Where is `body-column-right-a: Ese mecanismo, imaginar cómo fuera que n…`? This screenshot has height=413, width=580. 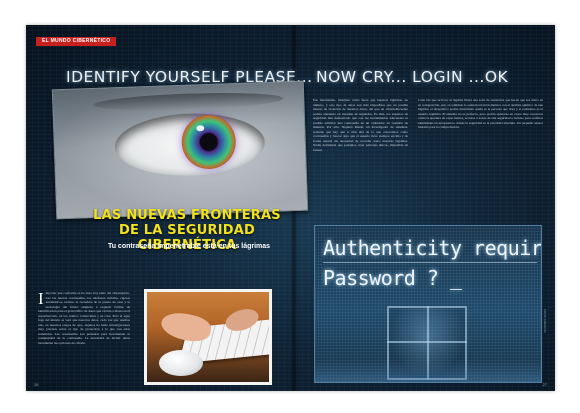 body-column-right-a: Ese mecanismo, imaginar cómo fuera que n… is located at coordinates (360, 125).